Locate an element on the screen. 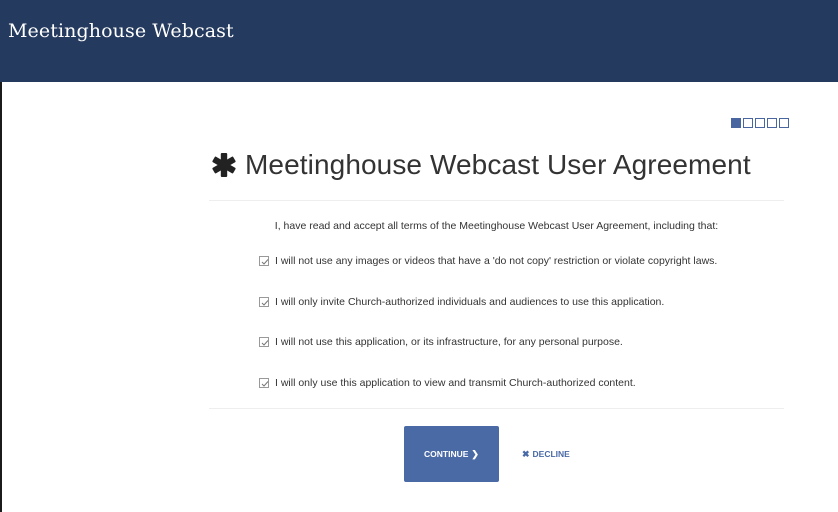 Image resolution: width=838 pixels, height=512 pixels. divider-top is located at coordinates (496, 200).